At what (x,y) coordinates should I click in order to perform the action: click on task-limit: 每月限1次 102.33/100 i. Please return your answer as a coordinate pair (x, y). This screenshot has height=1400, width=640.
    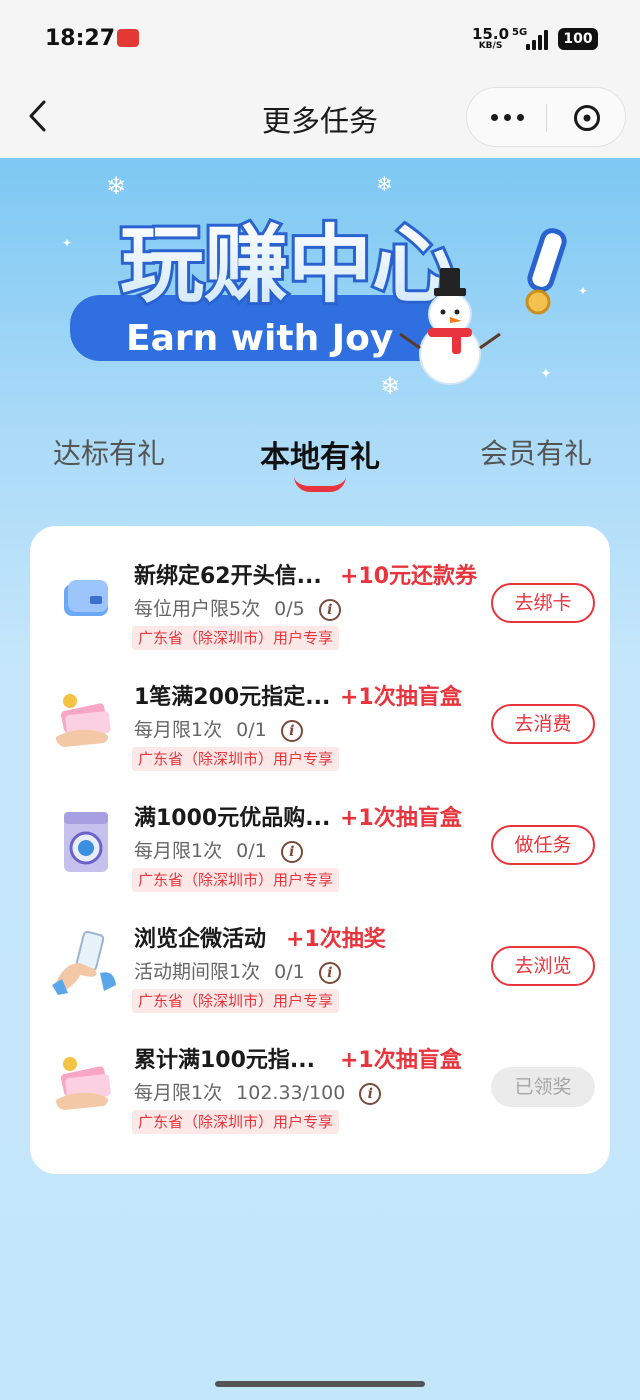
    Looking at the image, I should click on (258, 1091).